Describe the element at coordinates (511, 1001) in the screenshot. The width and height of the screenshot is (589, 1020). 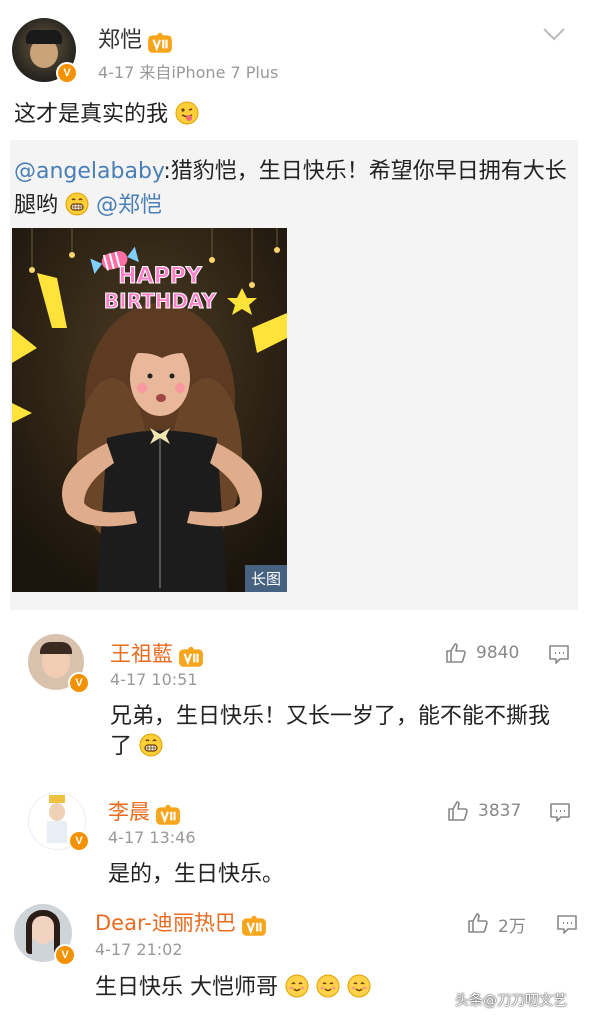
I see `watermark: 头条@刀刀叨文艺` at that location.